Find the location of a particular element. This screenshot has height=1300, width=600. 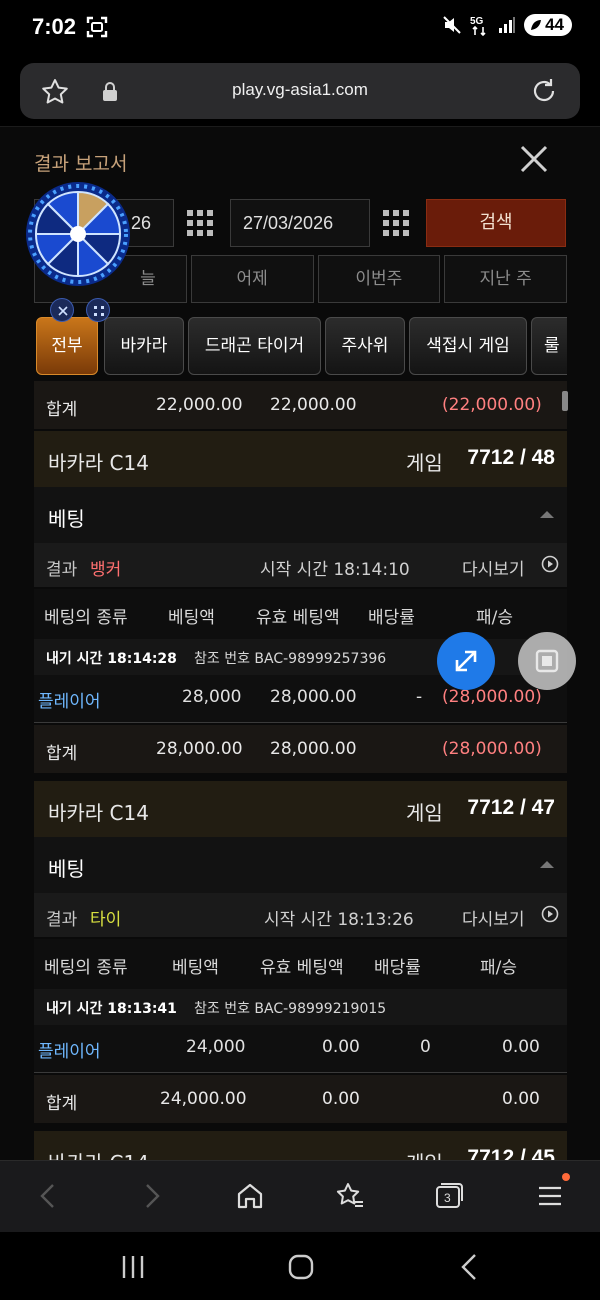

reference-number: 참조 번호 BAC-98999219015 is located at coordinates (290, 1009).